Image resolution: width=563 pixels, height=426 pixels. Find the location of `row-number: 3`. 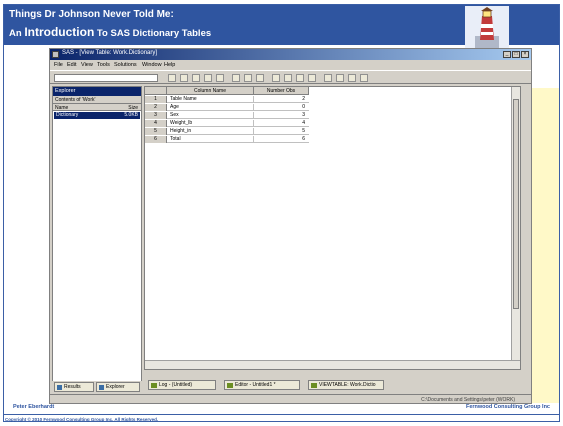

row-number: 3 is located at coordinates (156, 115).